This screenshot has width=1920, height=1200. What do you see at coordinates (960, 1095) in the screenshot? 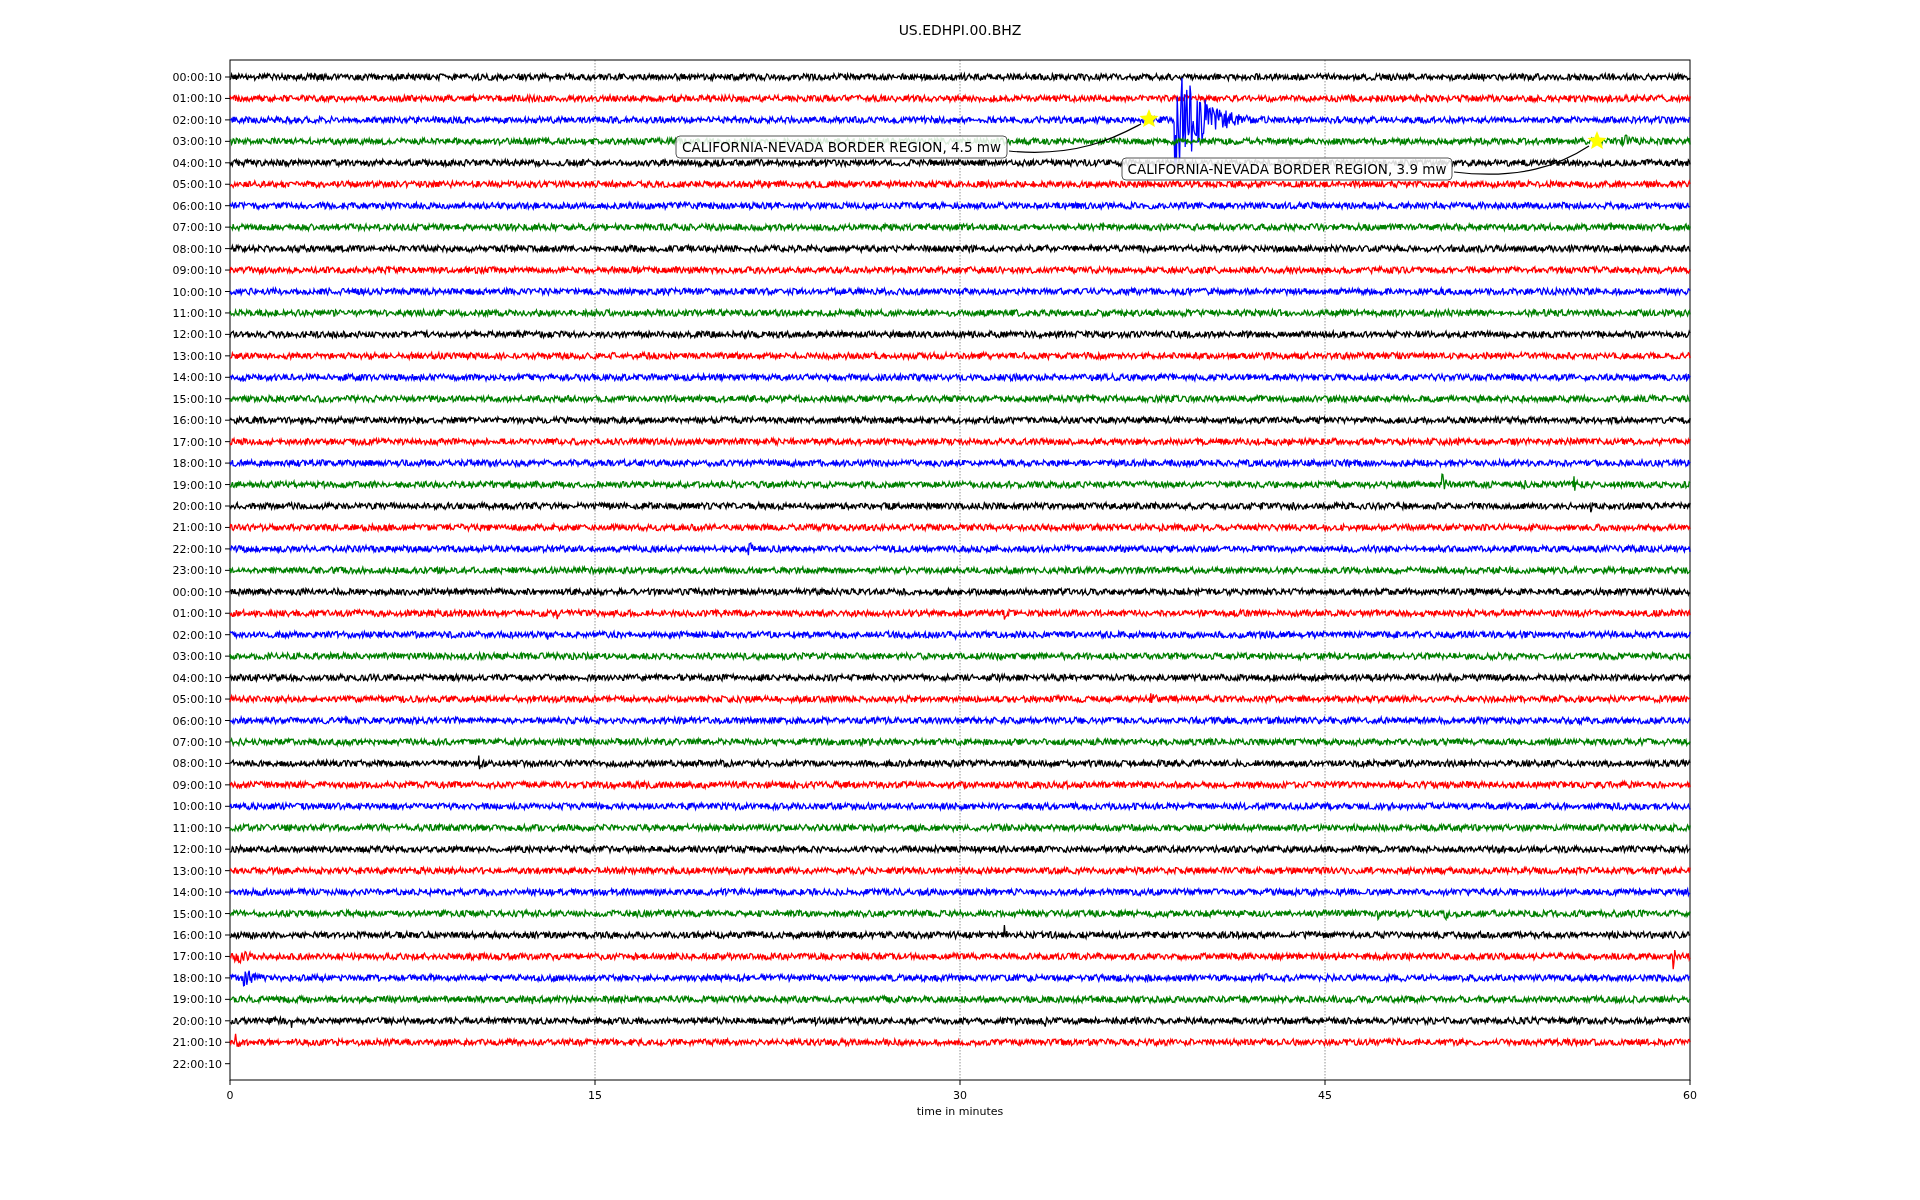
I see `tick-label: 30` at bounding box center [960, 1095].